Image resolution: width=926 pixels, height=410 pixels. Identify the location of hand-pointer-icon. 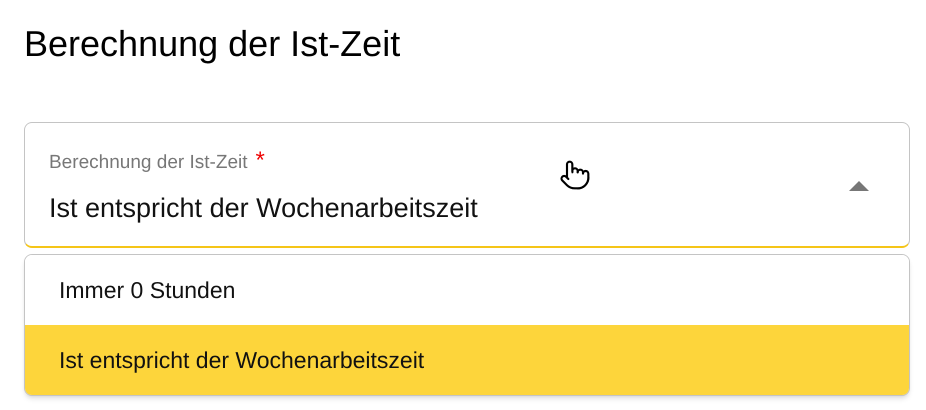
(575, 175).